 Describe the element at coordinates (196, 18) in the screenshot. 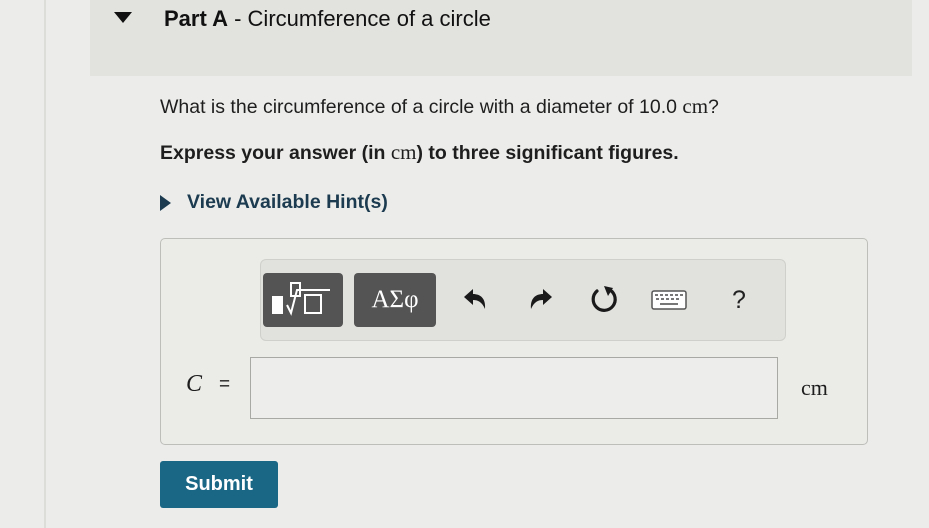

I see `part-label: Part A` at that location.